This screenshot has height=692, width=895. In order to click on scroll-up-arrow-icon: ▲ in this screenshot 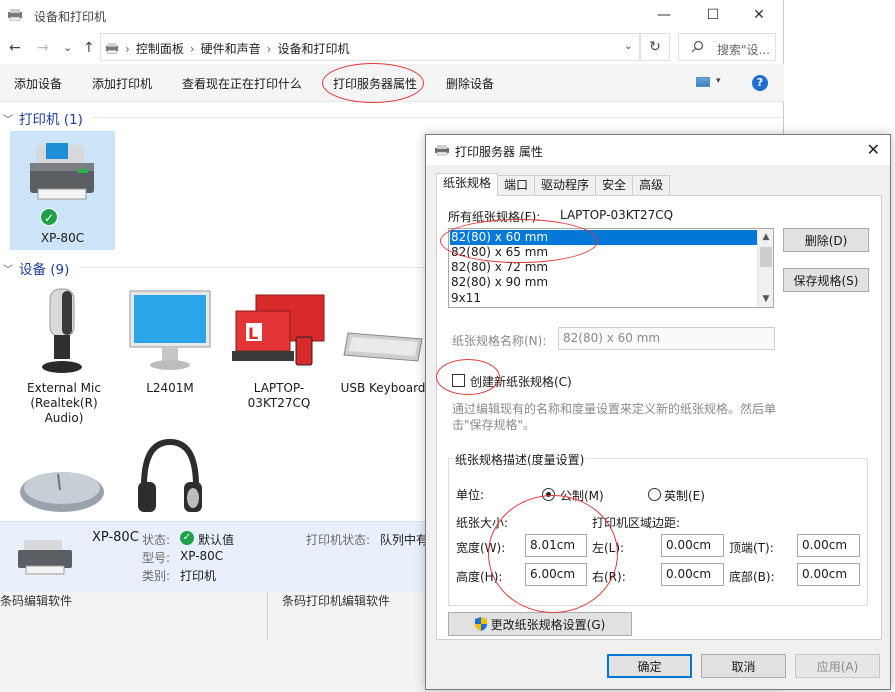, I will do `click(765, 237)`.